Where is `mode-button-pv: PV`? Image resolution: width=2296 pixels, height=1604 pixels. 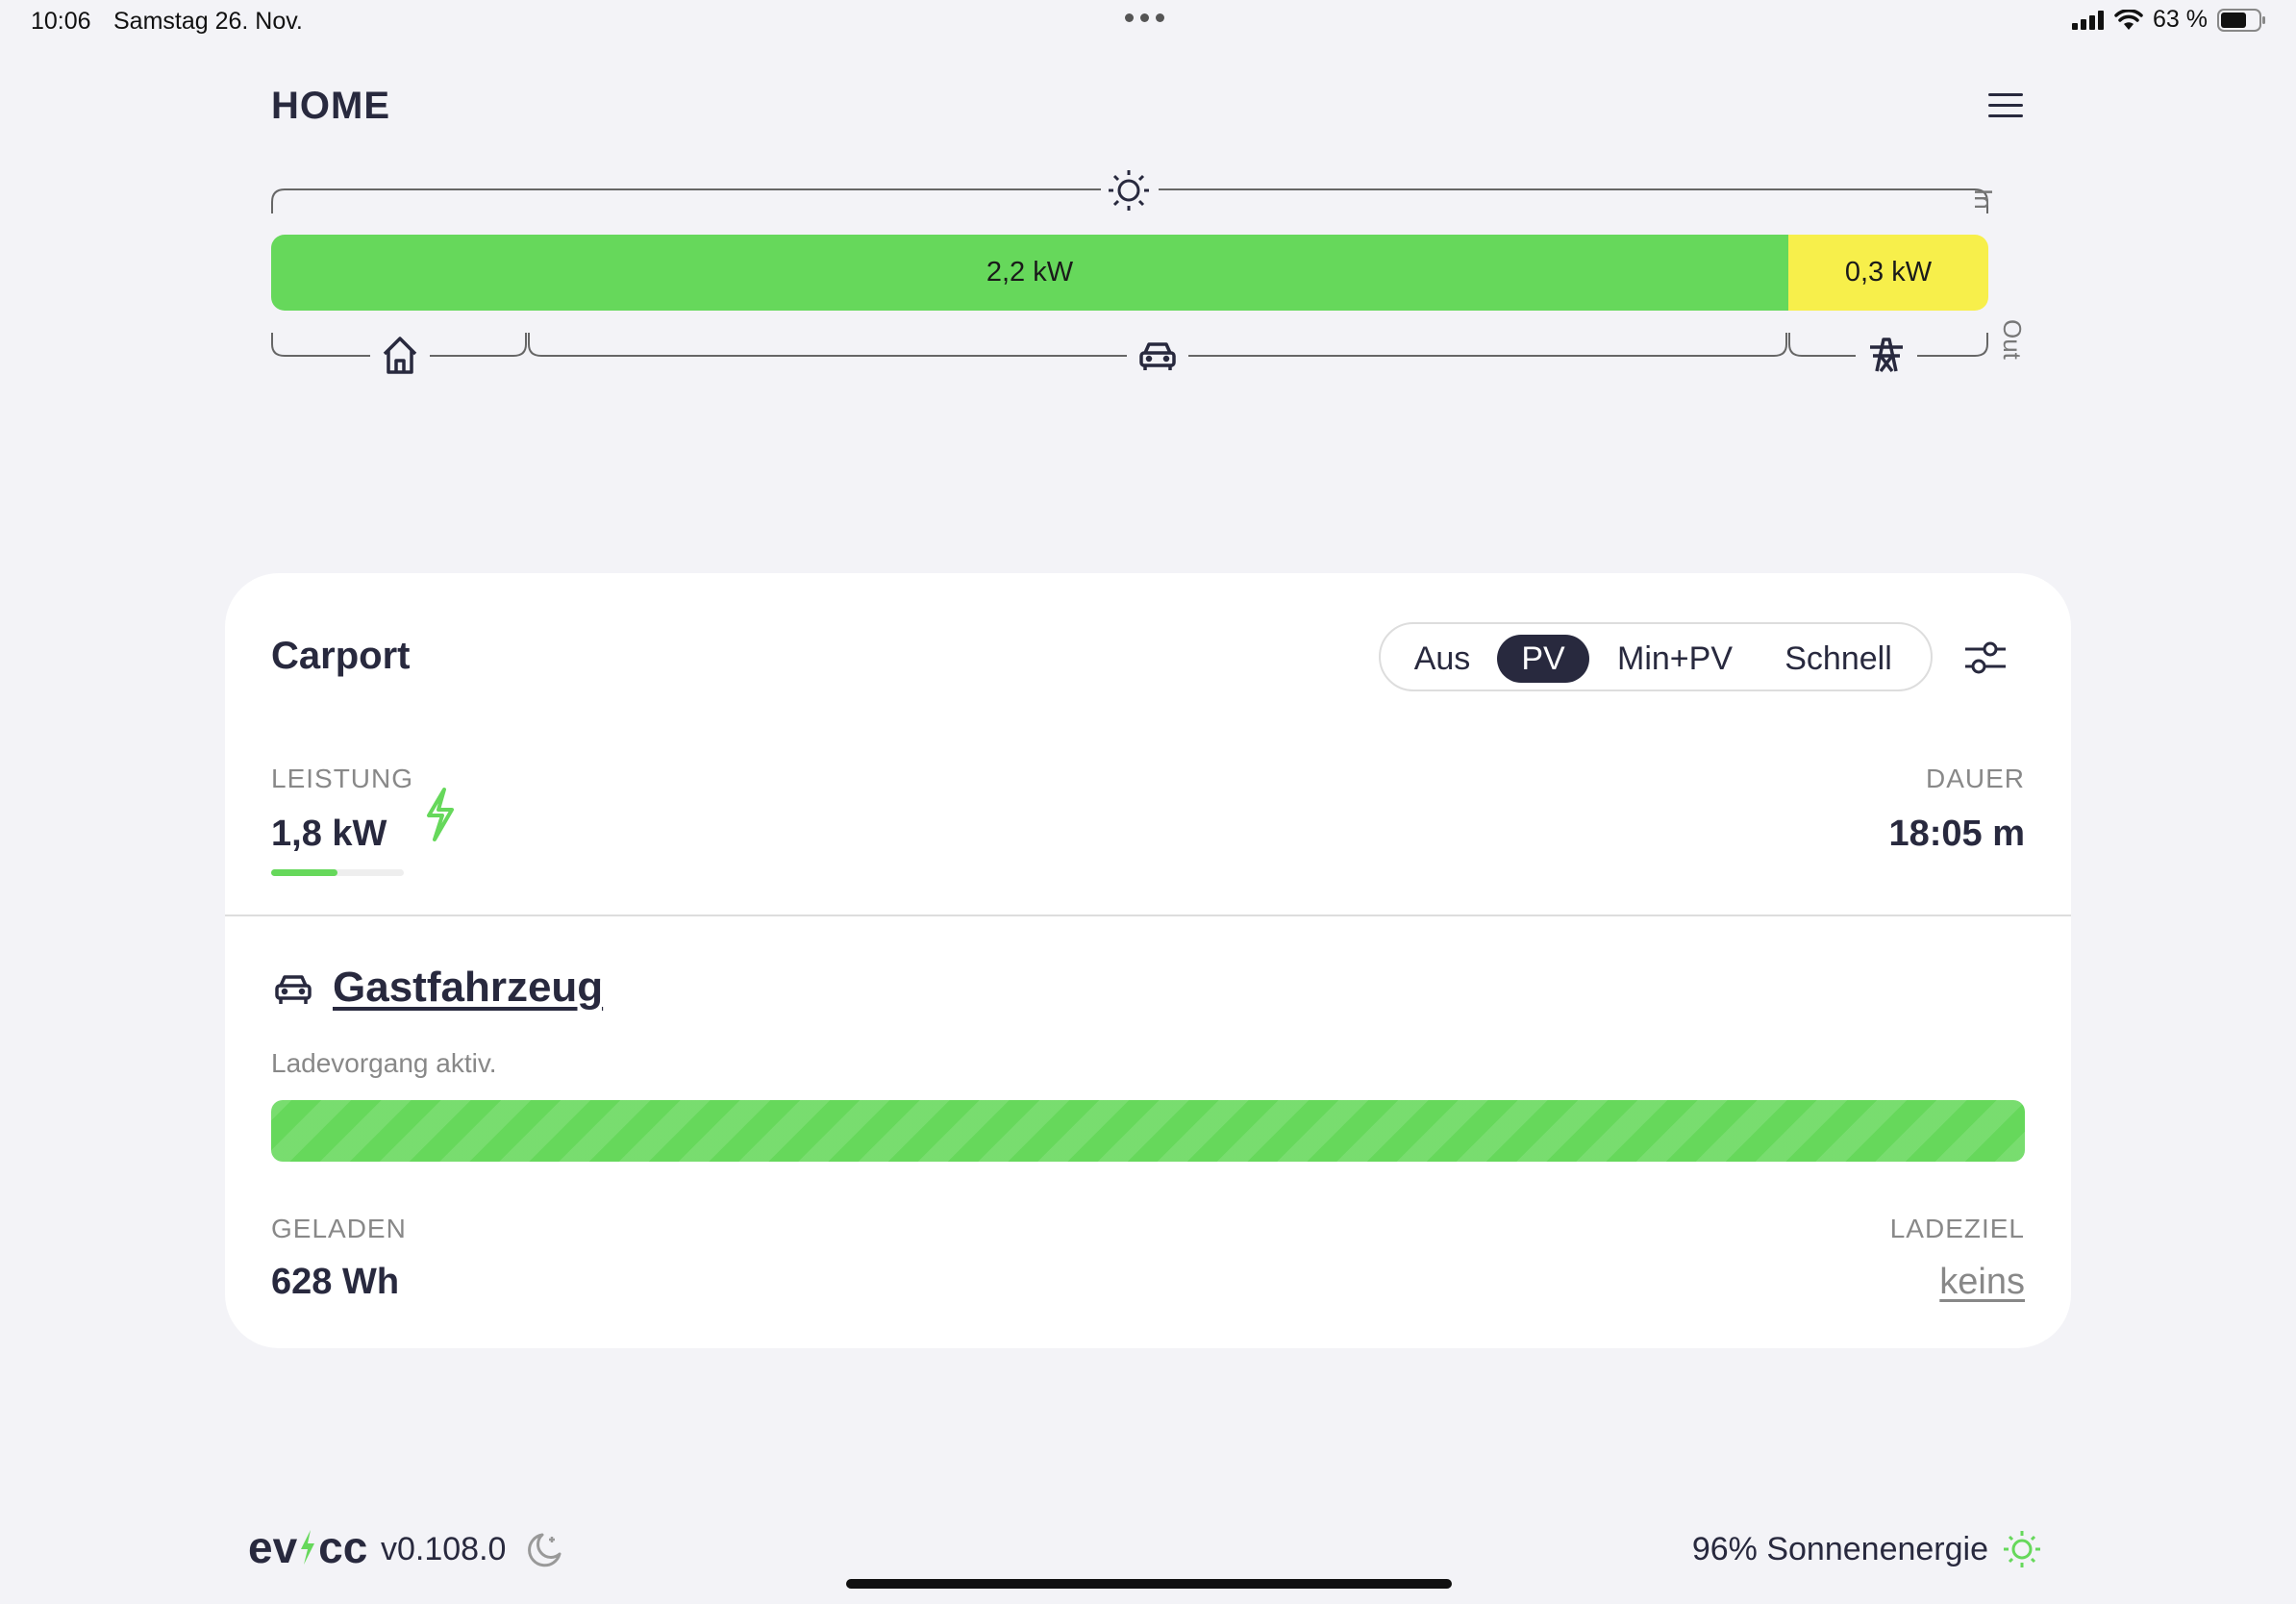
mode-button-pv: PV is located at coordinates (1543, 659).